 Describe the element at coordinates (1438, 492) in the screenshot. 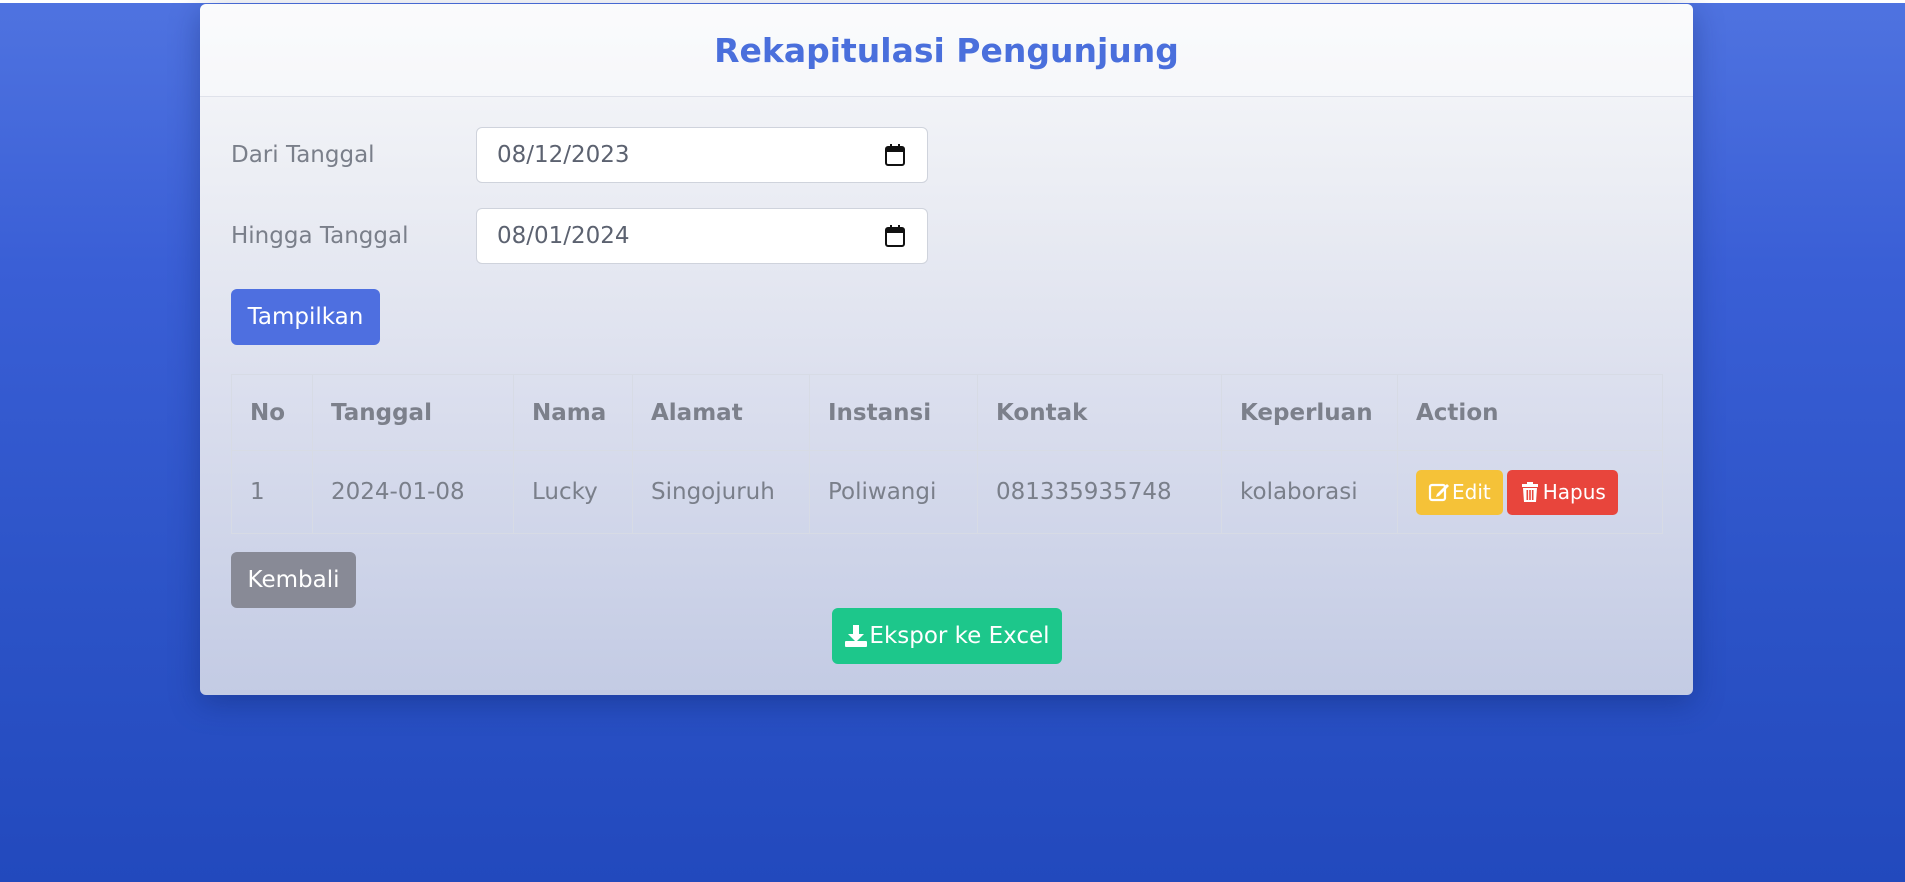

I see `edit-icon` at that location.